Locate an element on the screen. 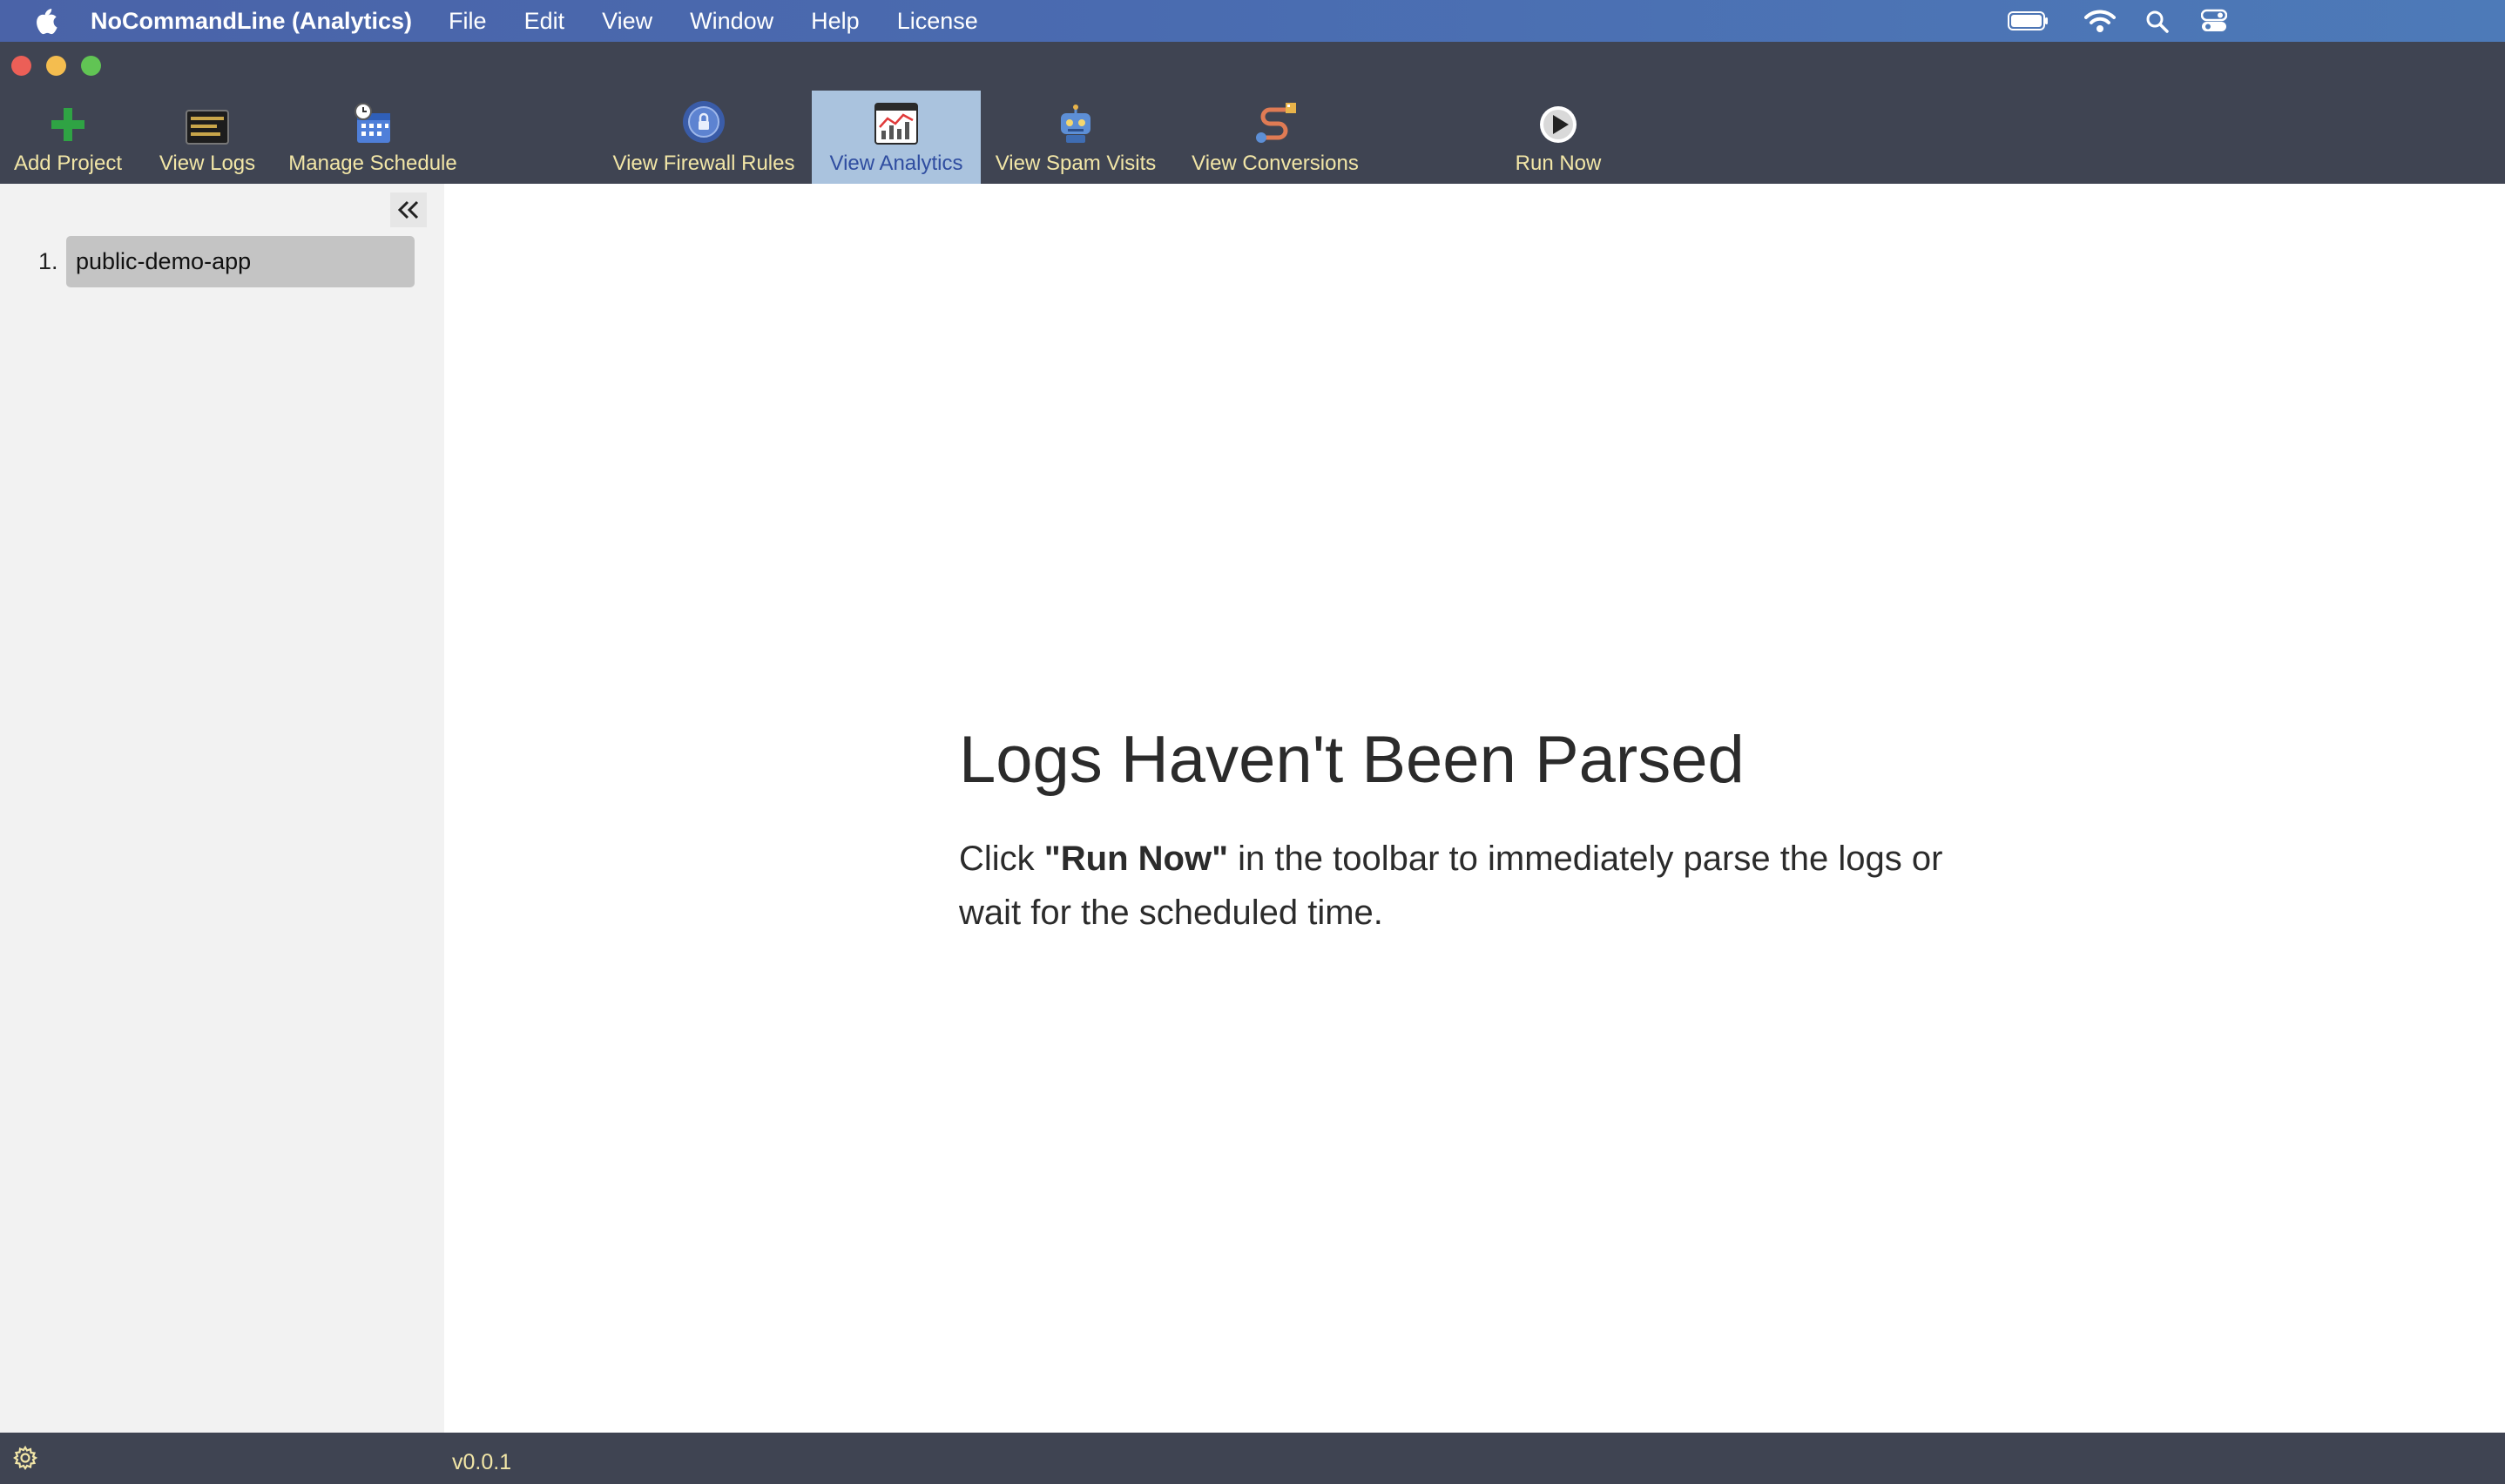 This screenshot has width=2505, height=1484. project-list: 1. public-demo-app is located at coordinates (226, 261).